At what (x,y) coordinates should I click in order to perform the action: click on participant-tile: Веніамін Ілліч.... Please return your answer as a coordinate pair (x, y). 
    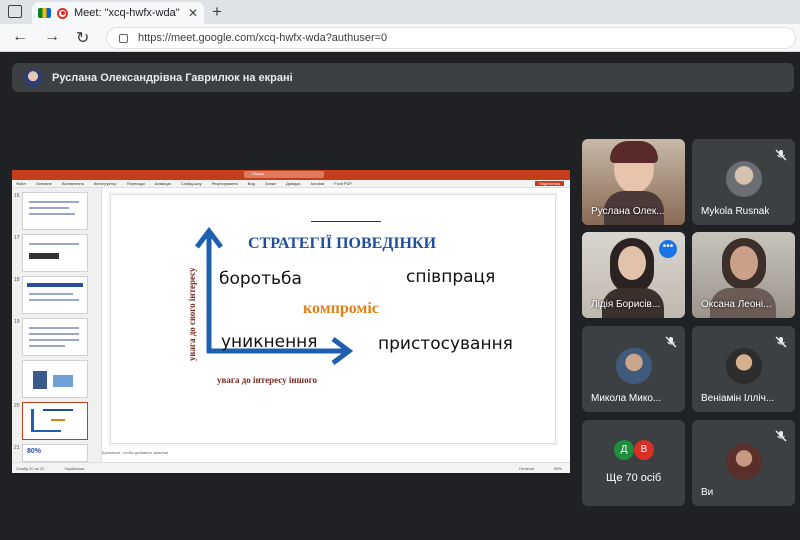
    Looking at the image, I should click on (743, 369).